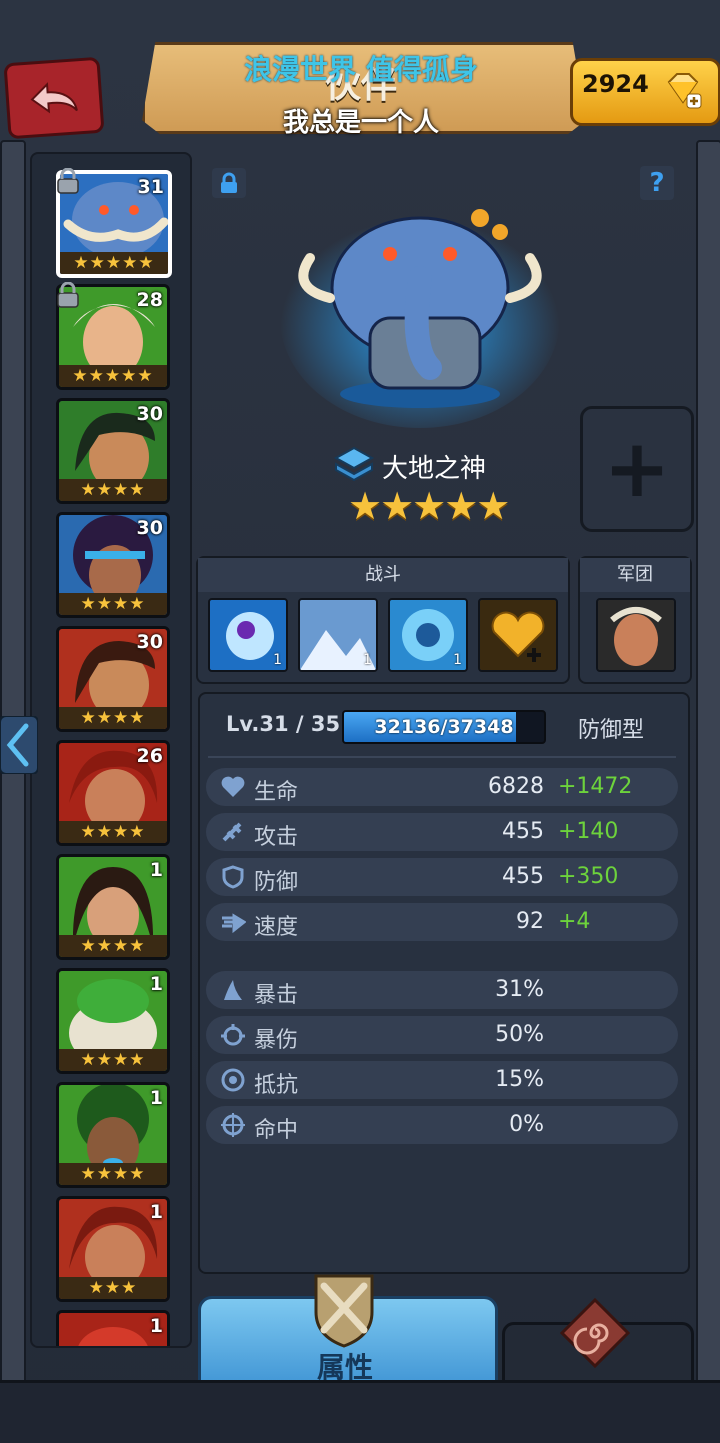 The height and width of the screenshot is (1443, 720). I want to click on stat-row-accuracy: 命中 0%, so click(442, 1125).